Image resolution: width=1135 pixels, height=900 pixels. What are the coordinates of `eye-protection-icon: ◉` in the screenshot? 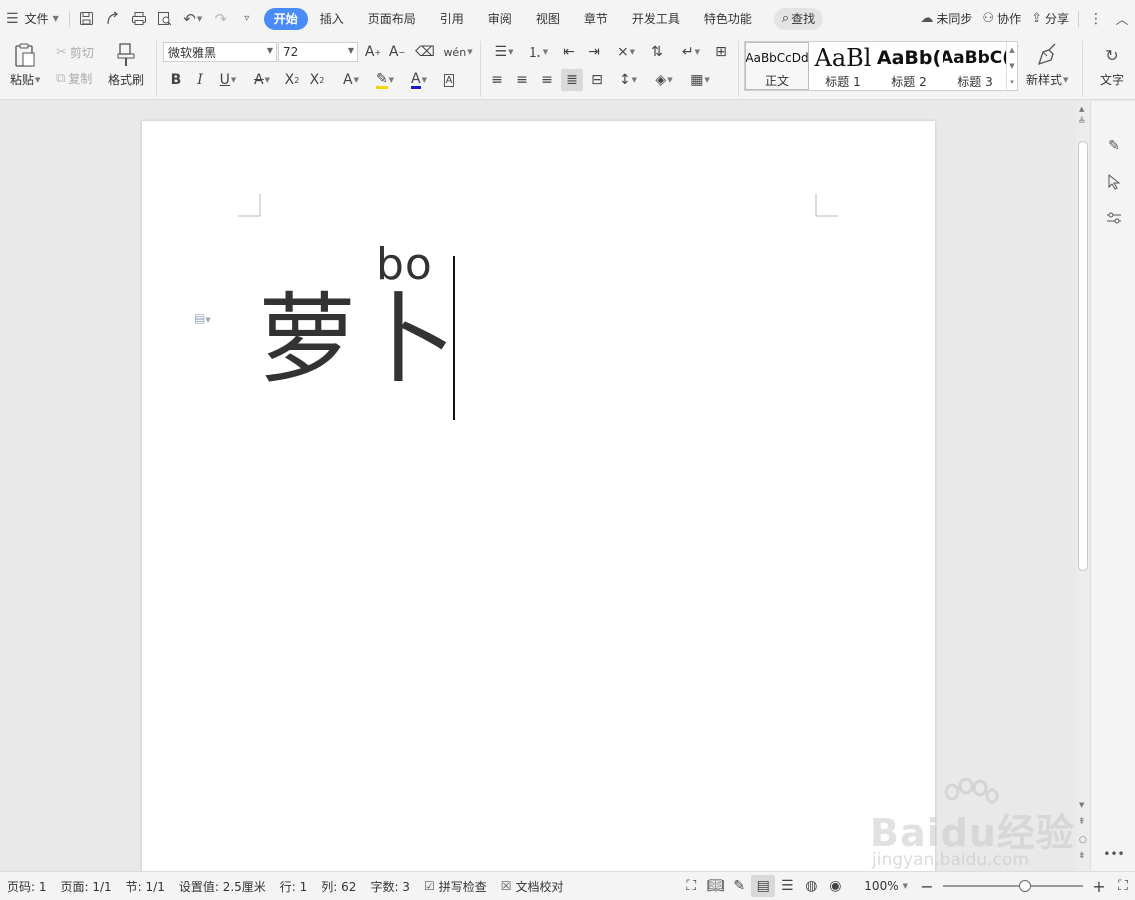 It's located at (835, 886).